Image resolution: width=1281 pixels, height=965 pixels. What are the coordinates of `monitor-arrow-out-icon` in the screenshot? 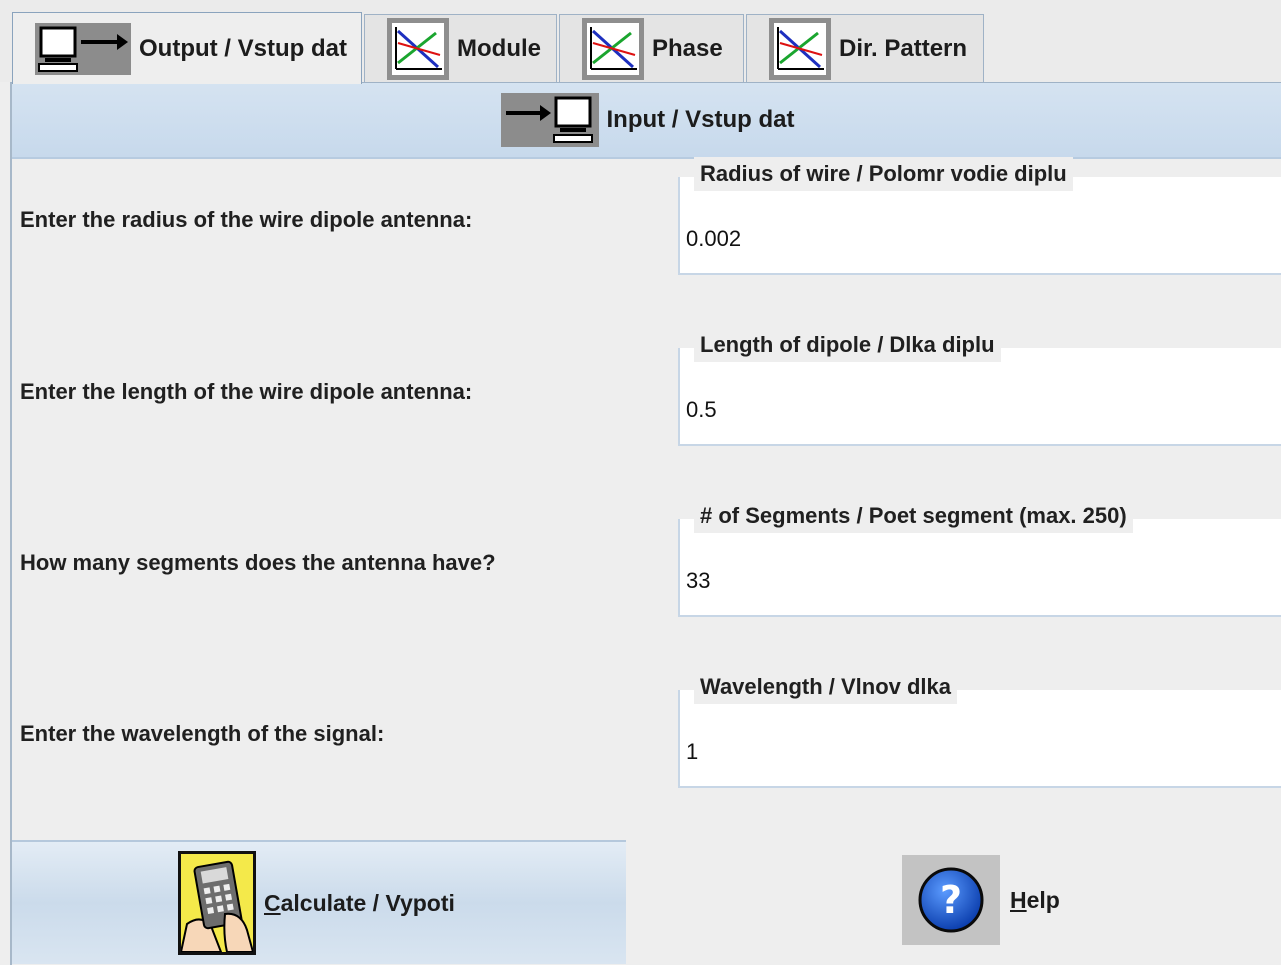 It's located at (83, 48).